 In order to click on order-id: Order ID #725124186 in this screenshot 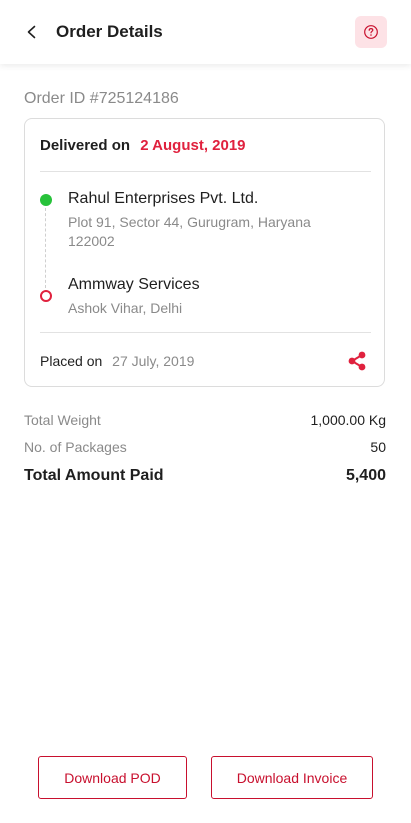, I will do `click(101, 98)`.